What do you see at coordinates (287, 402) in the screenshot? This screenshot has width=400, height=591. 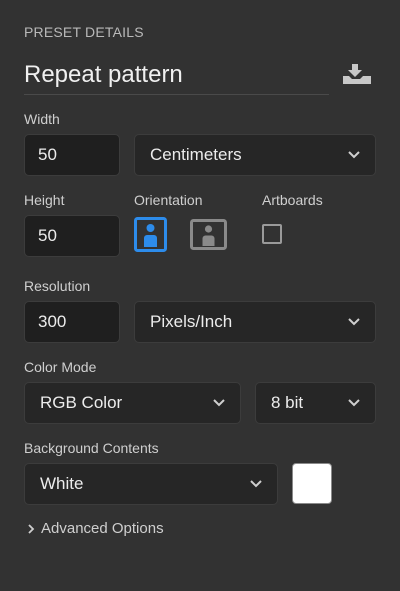 I see `bit-depth-value: 8 bit` at bounding box center [287, 402].